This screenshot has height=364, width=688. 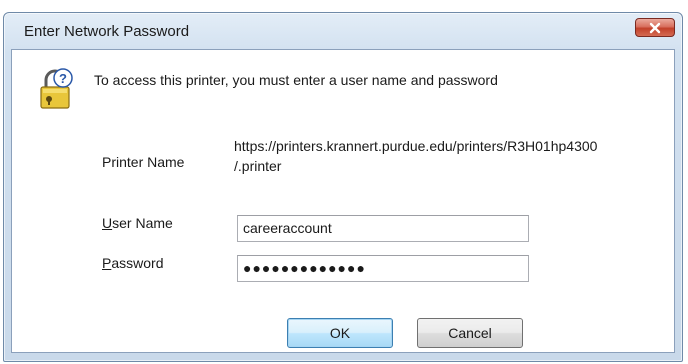 What do you see at coordinates (143, 162) in the screenshot?
I see `printer-name-label: Printer Name` at bounding box center [143, 162].